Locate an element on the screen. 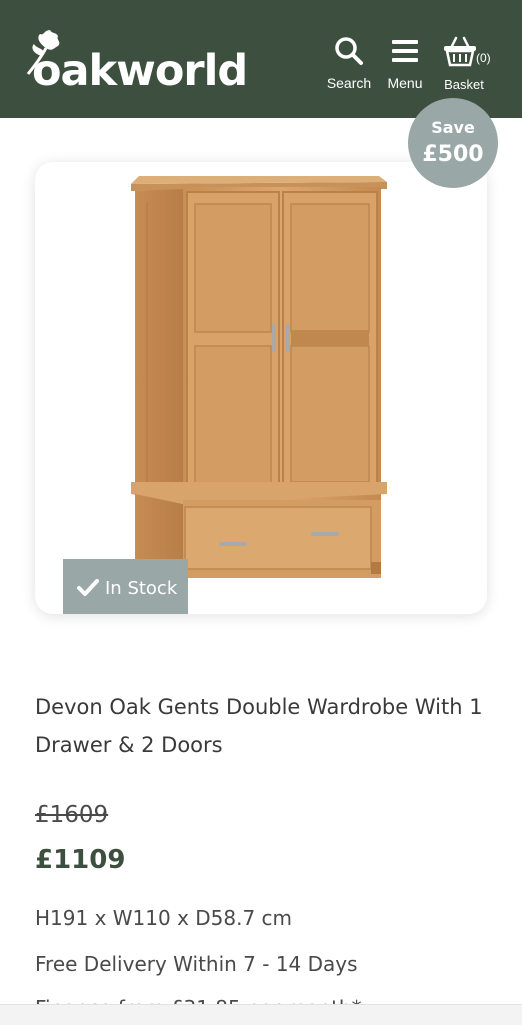  search-label: Search is located at coordinates (349, 83).